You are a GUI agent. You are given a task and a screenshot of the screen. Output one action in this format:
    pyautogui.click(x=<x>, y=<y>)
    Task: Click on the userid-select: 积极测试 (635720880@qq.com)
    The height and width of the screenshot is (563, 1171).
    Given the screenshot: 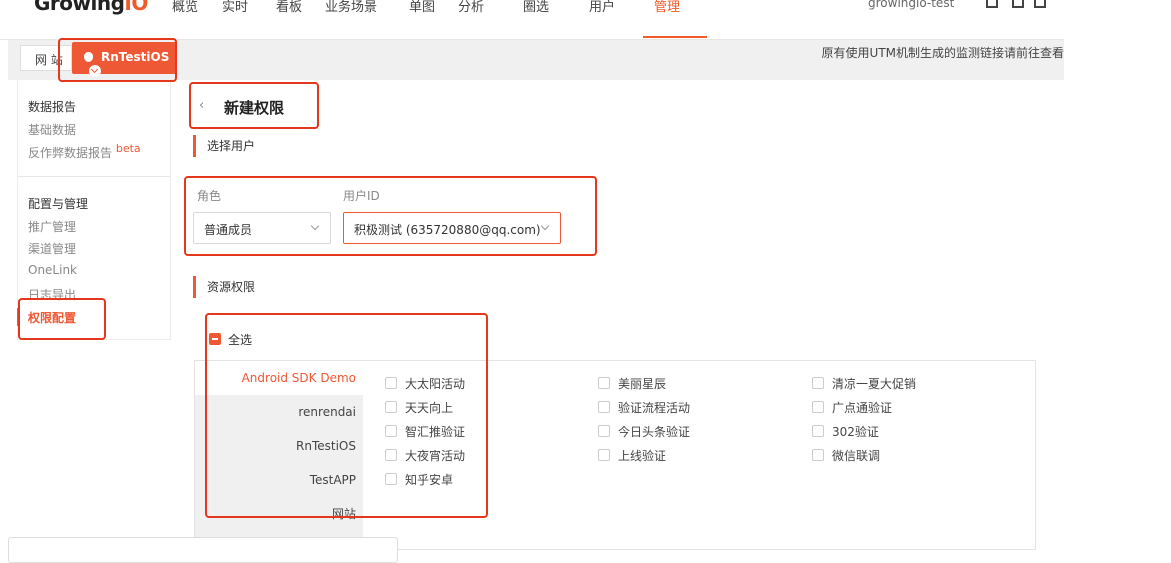 What is the action you would take?
    pyautogui.click(x=452, y=228)
    